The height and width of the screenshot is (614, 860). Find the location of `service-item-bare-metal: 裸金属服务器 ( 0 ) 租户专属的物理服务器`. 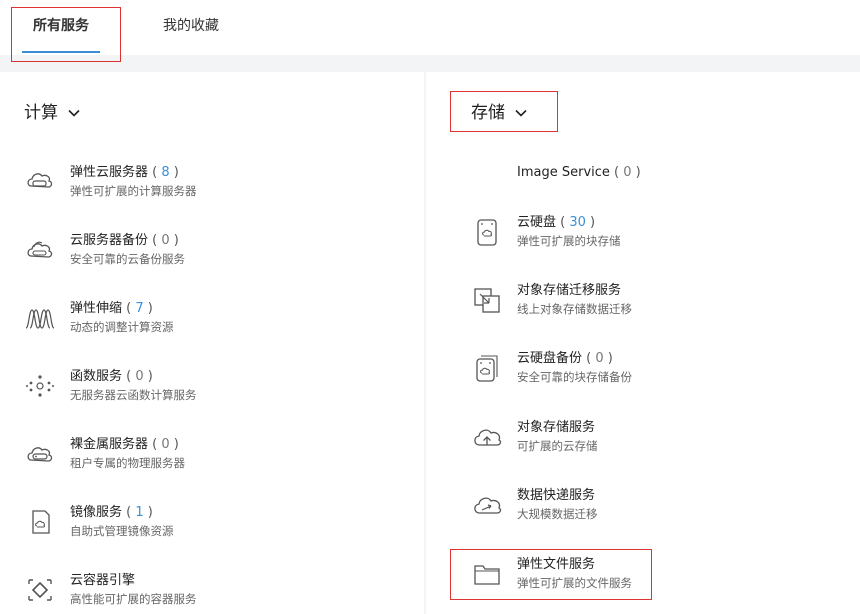

service-item-bare-metal: 裸金属服务器 ( 0 ) 租户专属的物理服务器 is located at coordinates (214, 456).